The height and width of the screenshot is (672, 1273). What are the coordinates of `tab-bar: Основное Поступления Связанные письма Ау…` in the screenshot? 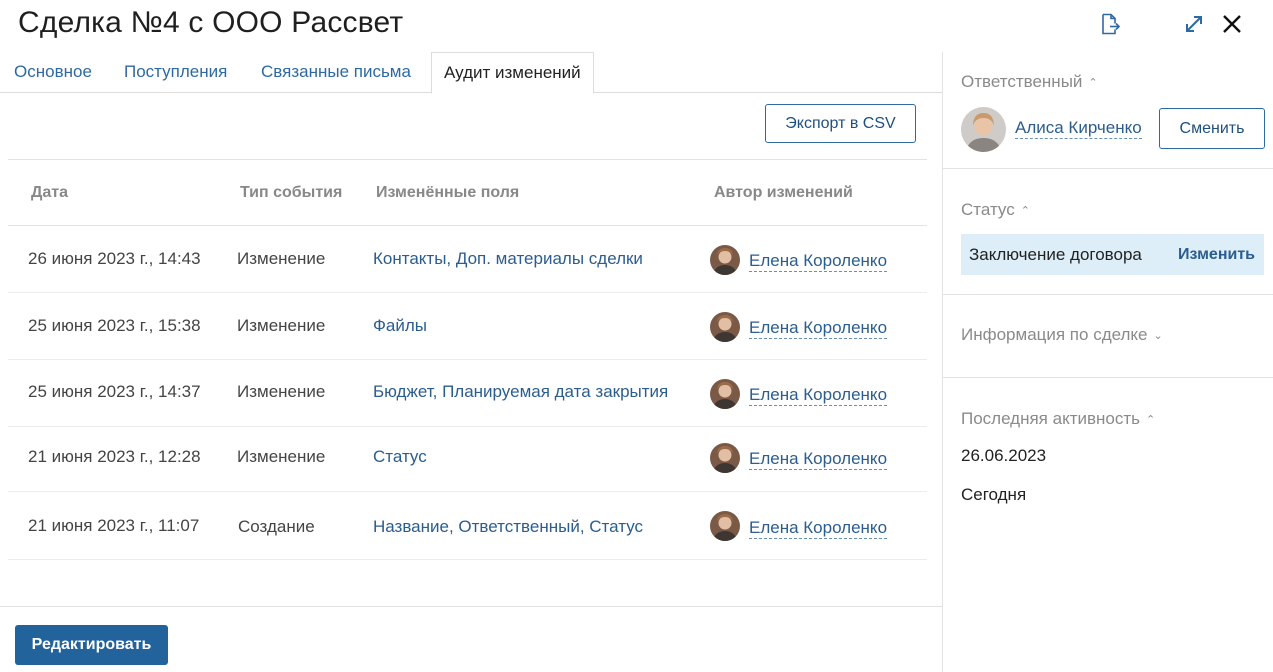 It's located at (471, 73).